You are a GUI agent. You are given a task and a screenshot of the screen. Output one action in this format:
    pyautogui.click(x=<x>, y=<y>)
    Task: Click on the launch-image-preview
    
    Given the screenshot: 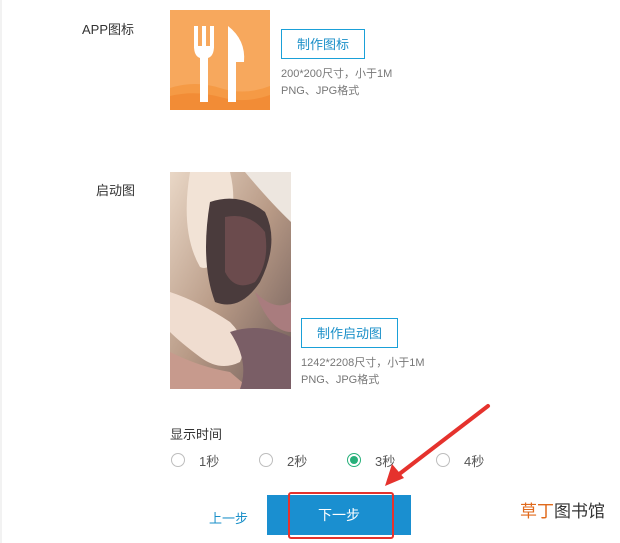 What is the action you would take?
    pyautogui.click(x=230, y=280)
    